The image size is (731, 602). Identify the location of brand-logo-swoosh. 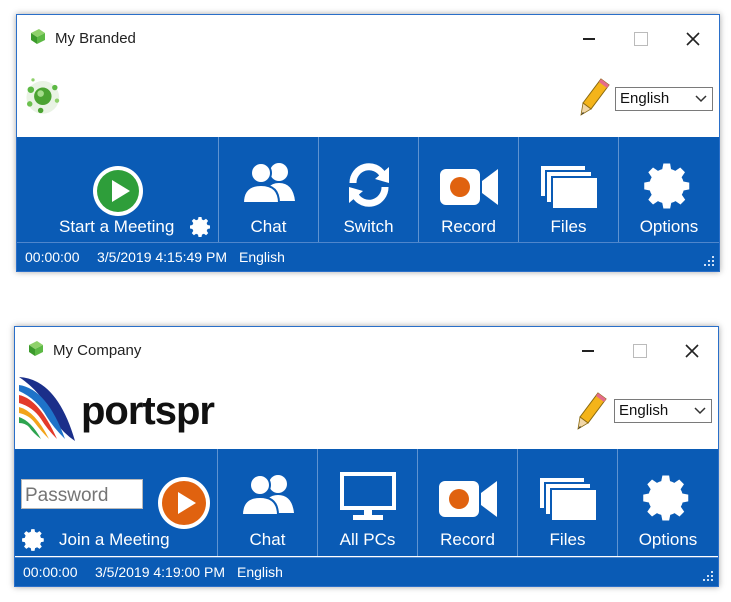
(47, 409).